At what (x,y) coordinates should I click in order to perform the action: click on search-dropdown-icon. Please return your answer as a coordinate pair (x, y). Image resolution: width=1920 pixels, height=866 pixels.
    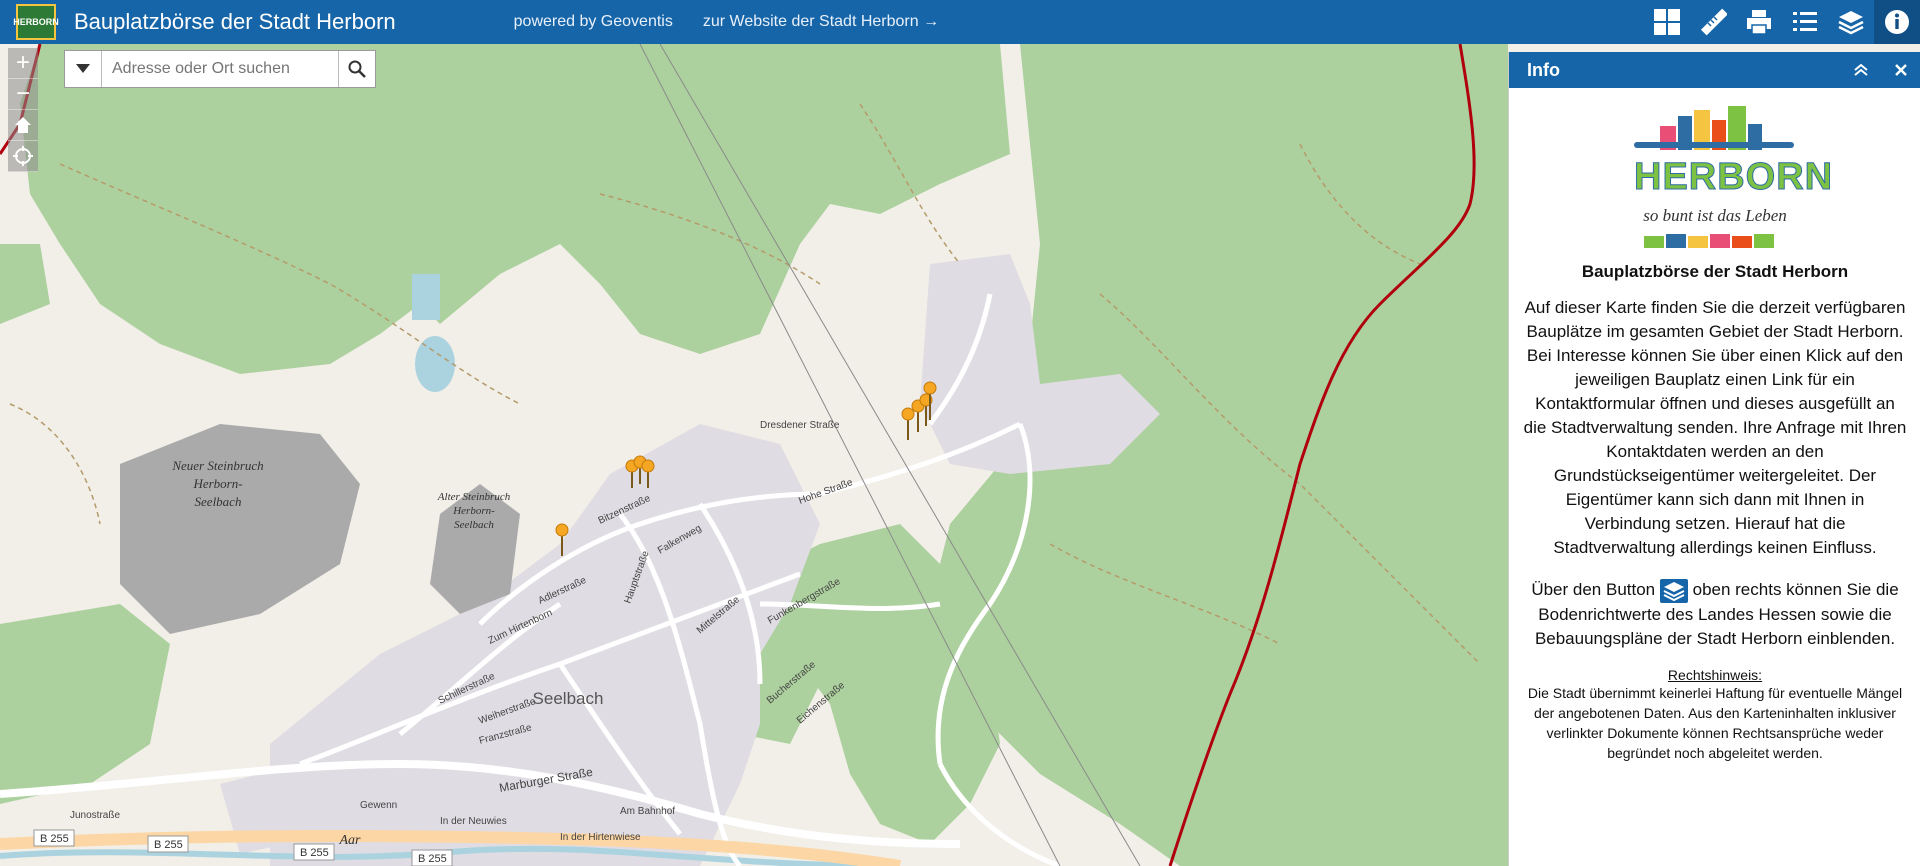
    Looking at the image, I should click on (83, 69).